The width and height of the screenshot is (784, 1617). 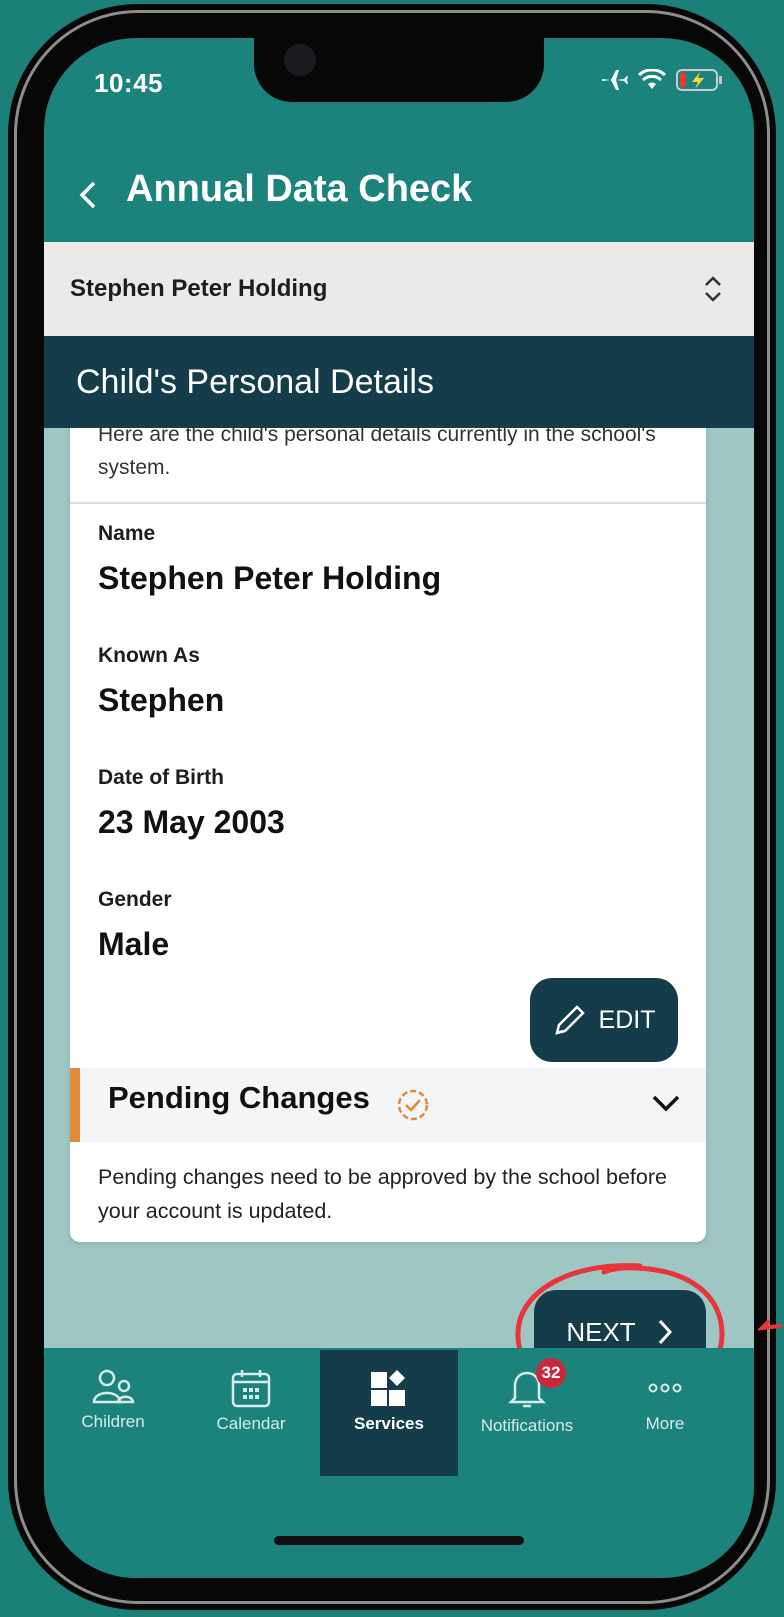 What do you see at coordinates (113, 1421) in the screenshot?
I see `nav-label: Children` at bounding box center [113, 1421].